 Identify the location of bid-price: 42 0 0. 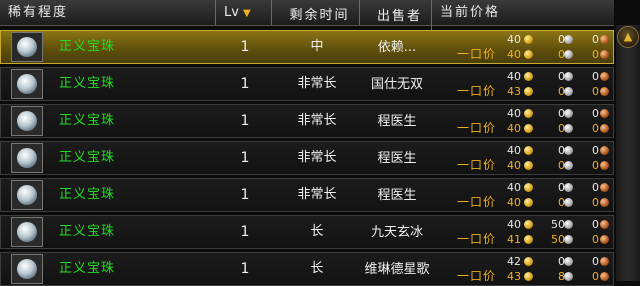
(523, 261).